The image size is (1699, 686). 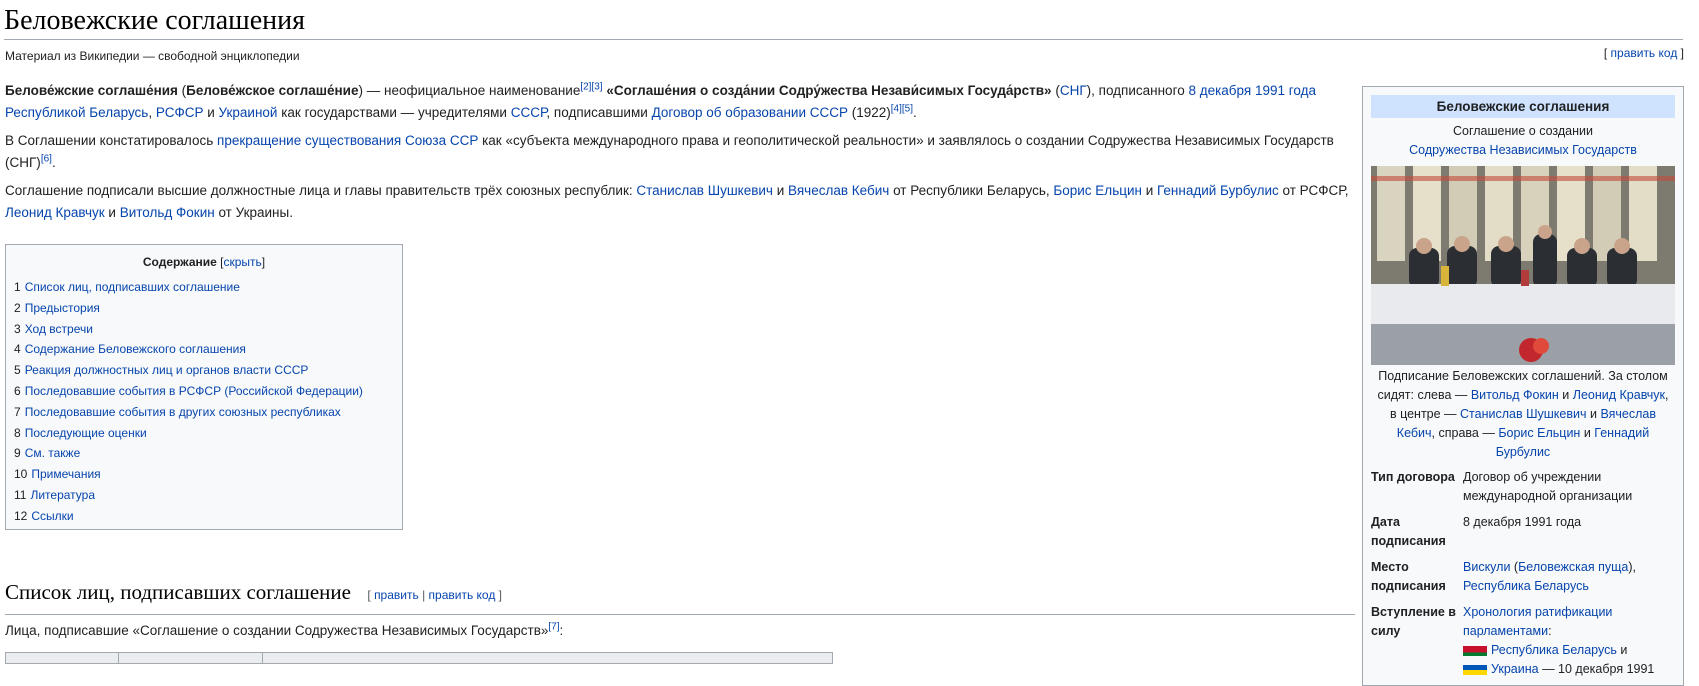 What do you see at coordinates (596, 87) in the screenshot?
I see `ref-link: [3]` at bounding box center [596, 87].